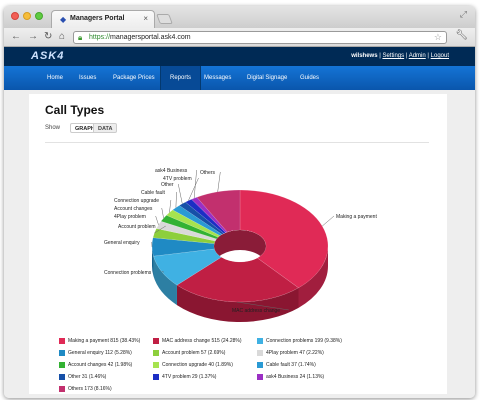 This screenshot has height=400, width=480. I want to click on slice-label: Other, so click(167, 185).